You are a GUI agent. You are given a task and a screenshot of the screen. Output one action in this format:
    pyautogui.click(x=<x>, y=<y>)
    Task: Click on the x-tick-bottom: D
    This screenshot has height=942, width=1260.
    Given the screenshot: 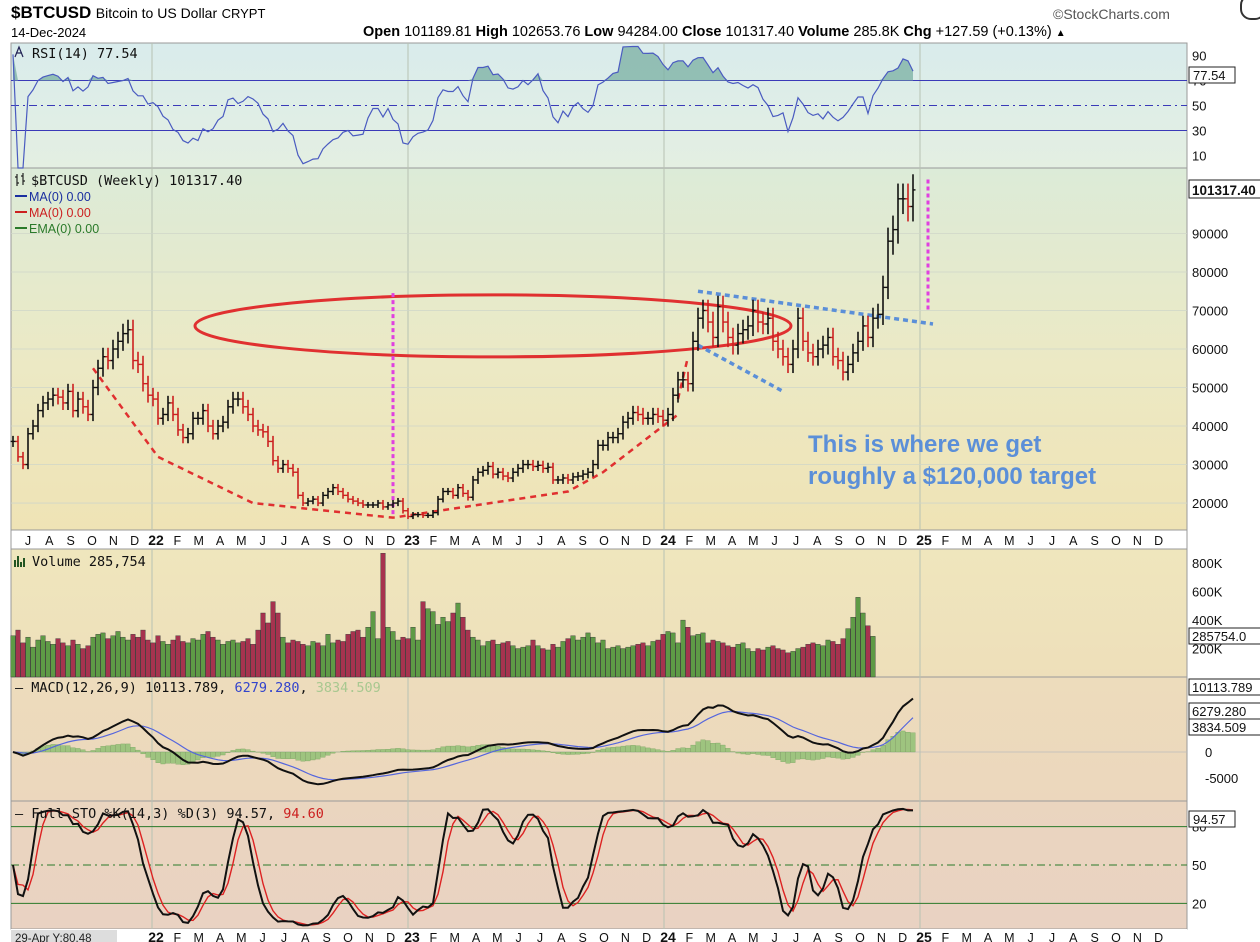 What is the action you would take?
    pyautogui.click(x=902, y=936)
    